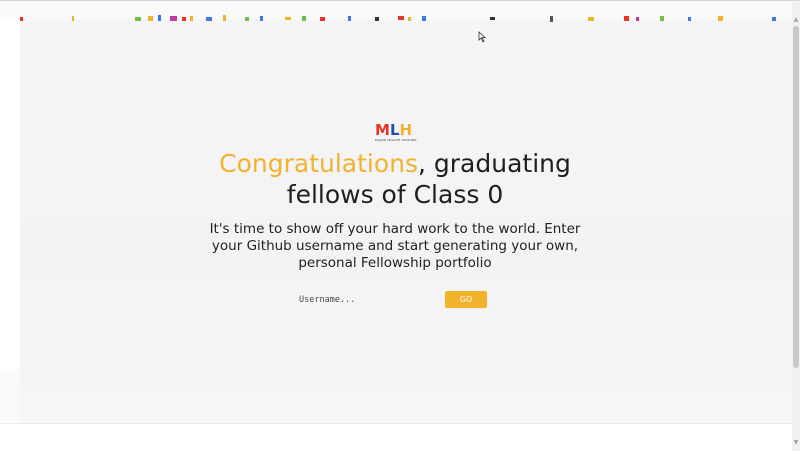  I want to click on scrollbar-thumb, so click(796, 197).